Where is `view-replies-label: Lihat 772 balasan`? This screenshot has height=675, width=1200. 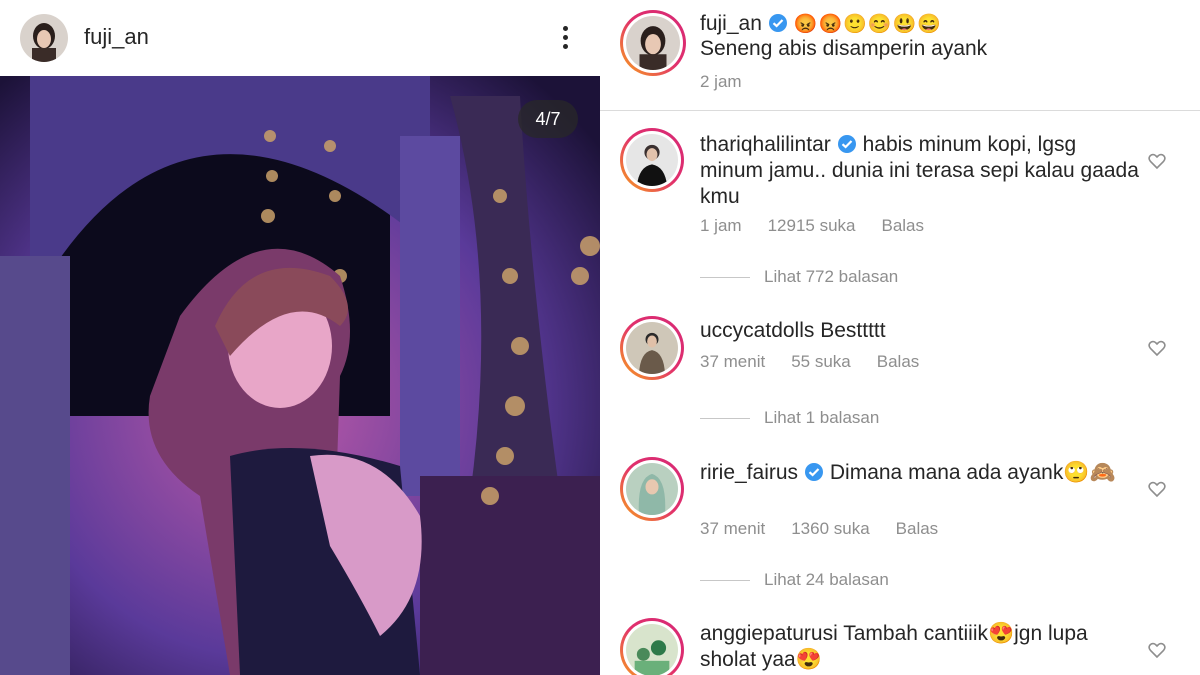 view-replies-label: Lihat 772 balasan is located at coordinates (831, 276).